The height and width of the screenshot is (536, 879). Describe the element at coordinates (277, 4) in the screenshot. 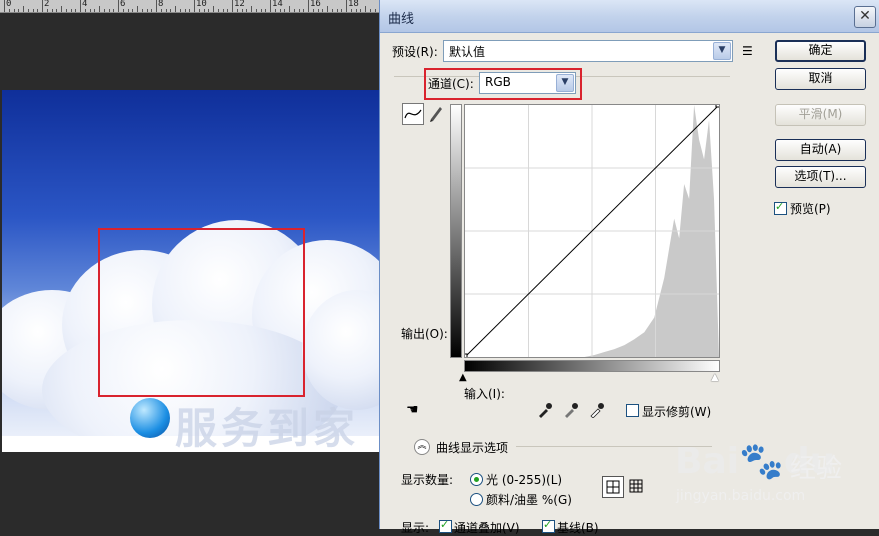

I see `ruler-label: 14` at that location.